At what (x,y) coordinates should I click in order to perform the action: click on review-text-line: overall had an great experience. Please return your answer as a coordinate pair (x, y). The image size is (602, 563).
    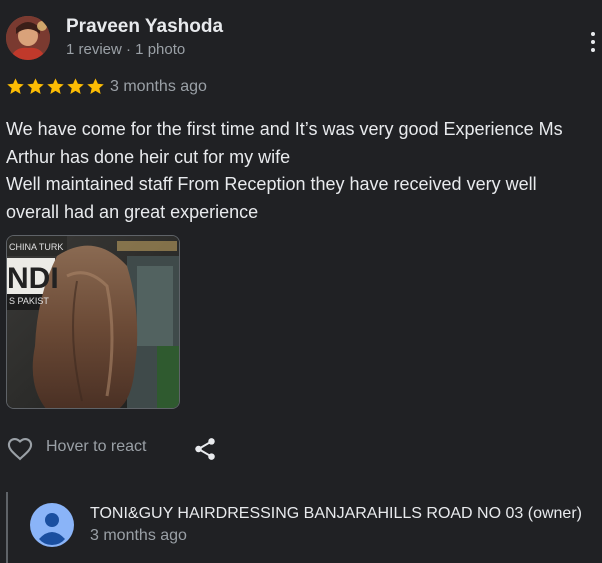
    Looking at the image, I should click on (132, 211).